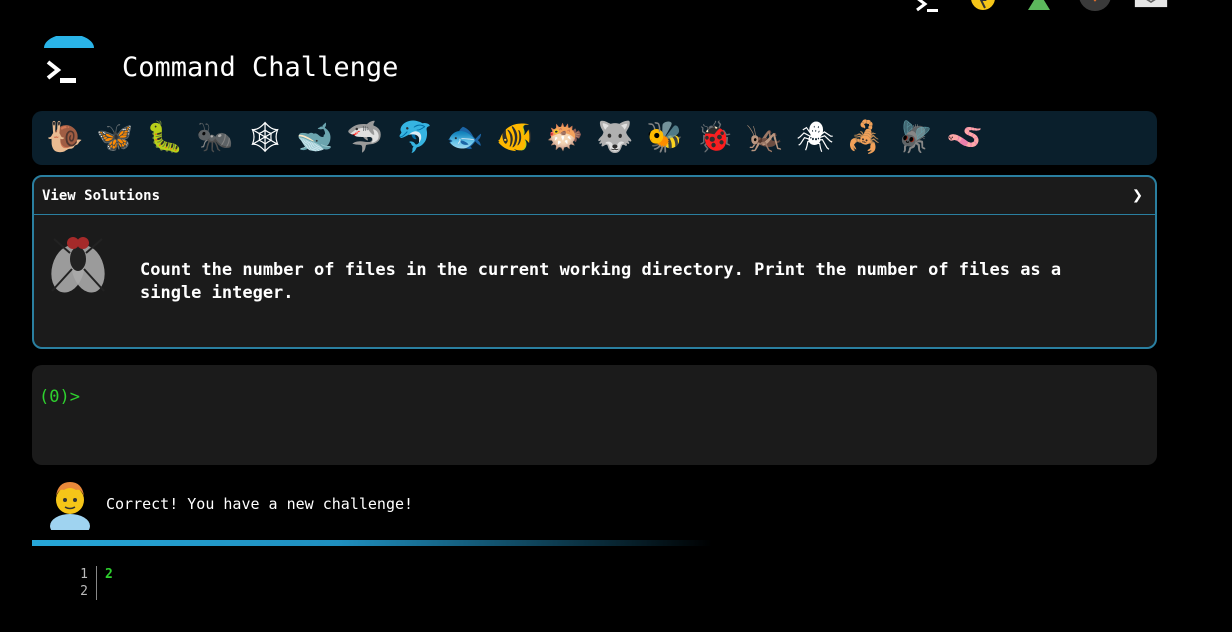  I want to click on snail-icon: 🐌, so click(65, 138).